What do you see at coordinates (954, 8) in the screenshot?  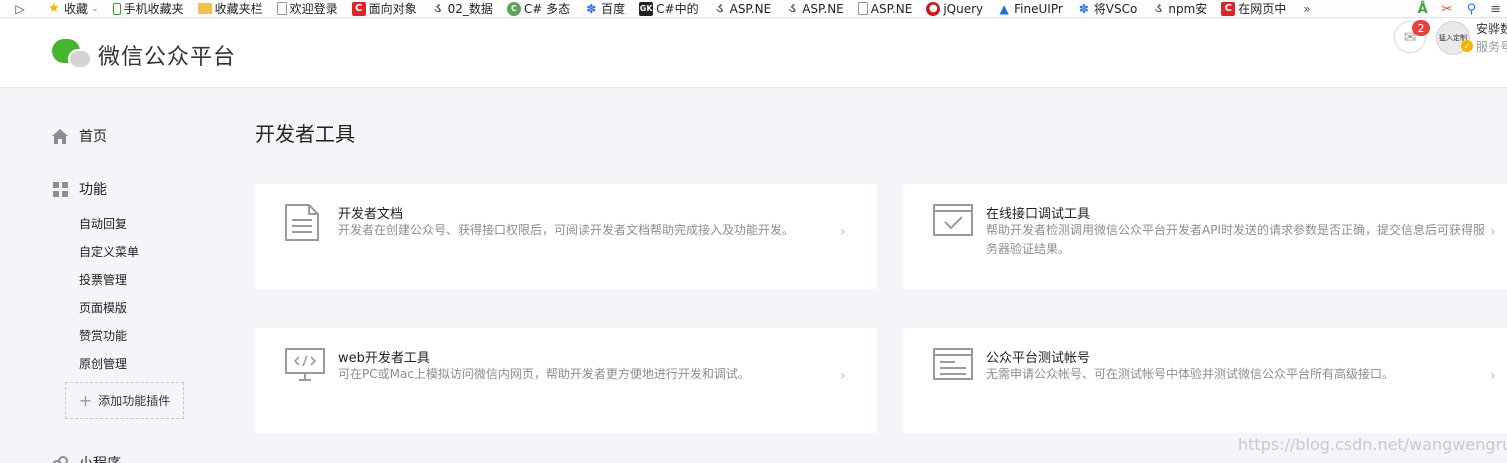 I see `bookmark-item: ● jQuery` at bounding box center [954, 8].